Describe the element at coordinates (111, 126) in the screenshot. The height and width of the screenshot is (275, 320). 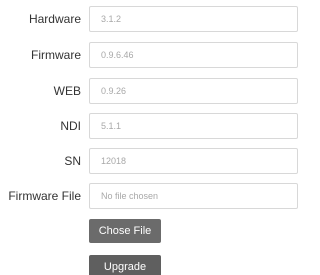
I see `ndi-value: 5.1.1` at that location.